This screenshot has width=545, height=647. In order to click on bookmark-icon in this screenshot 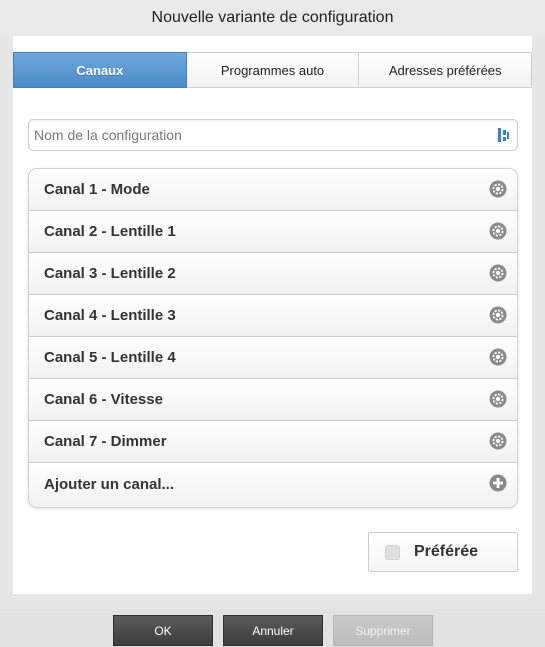, I will do `click(504, 135)`.